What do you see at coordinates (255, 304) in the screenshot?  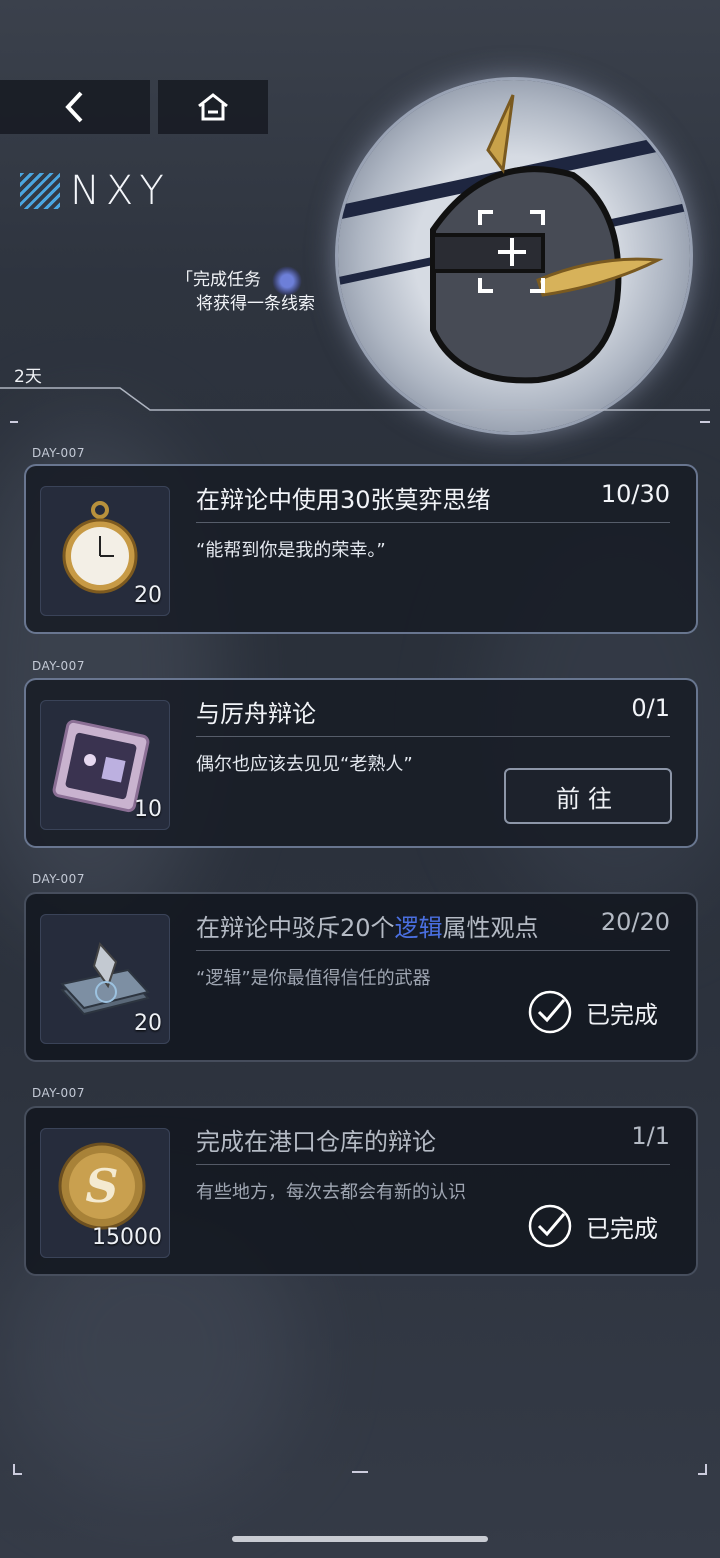 I see `hint-line-2: 将获得一条线索` at bounding box center [255, 304].